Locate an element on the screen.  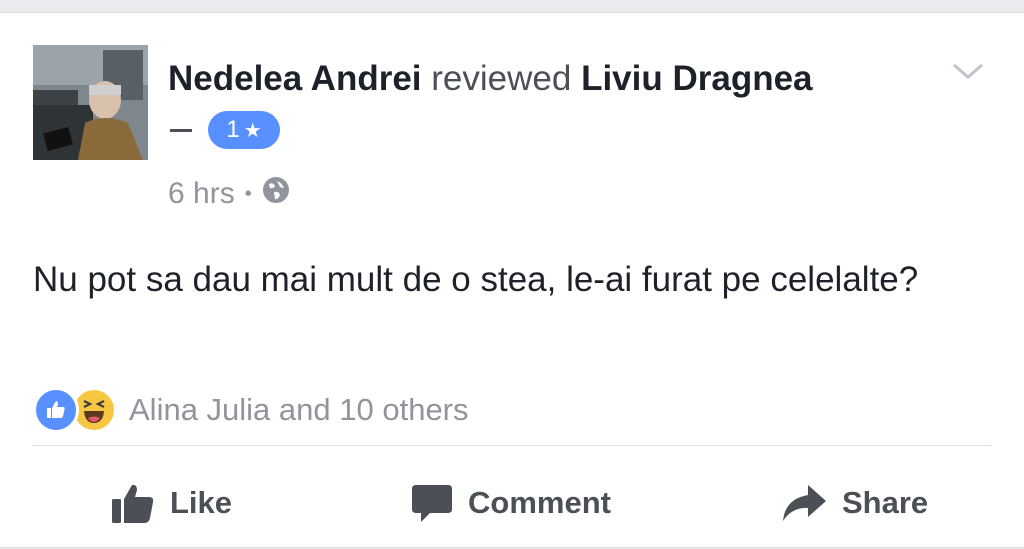
share-arrow-icon is located at coordinates (804, 503).